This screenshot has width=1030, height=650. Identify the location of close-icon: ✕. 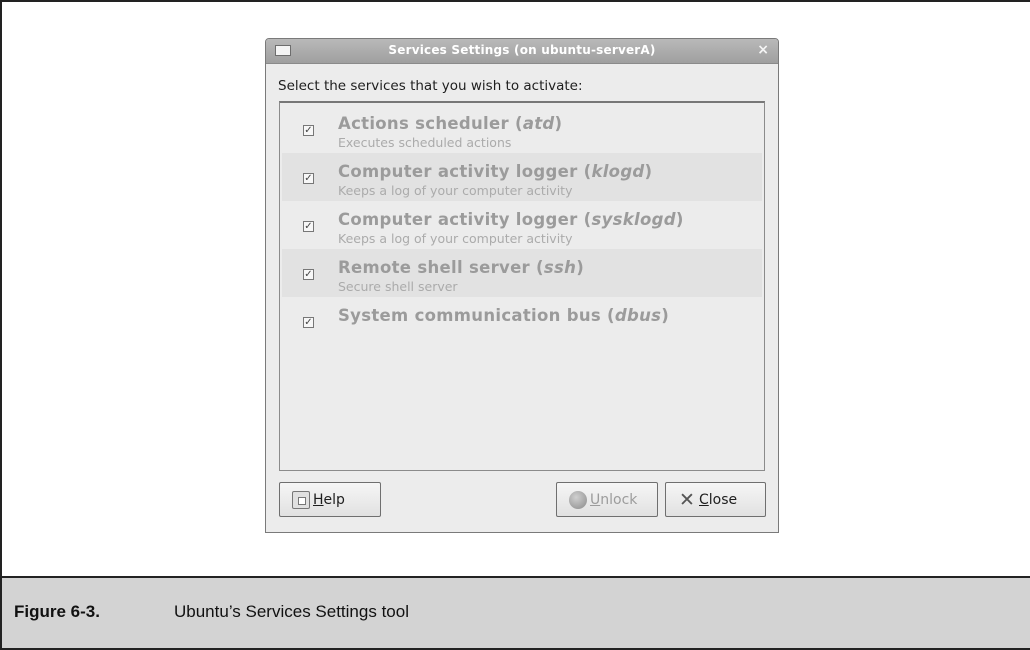
(687, 499).